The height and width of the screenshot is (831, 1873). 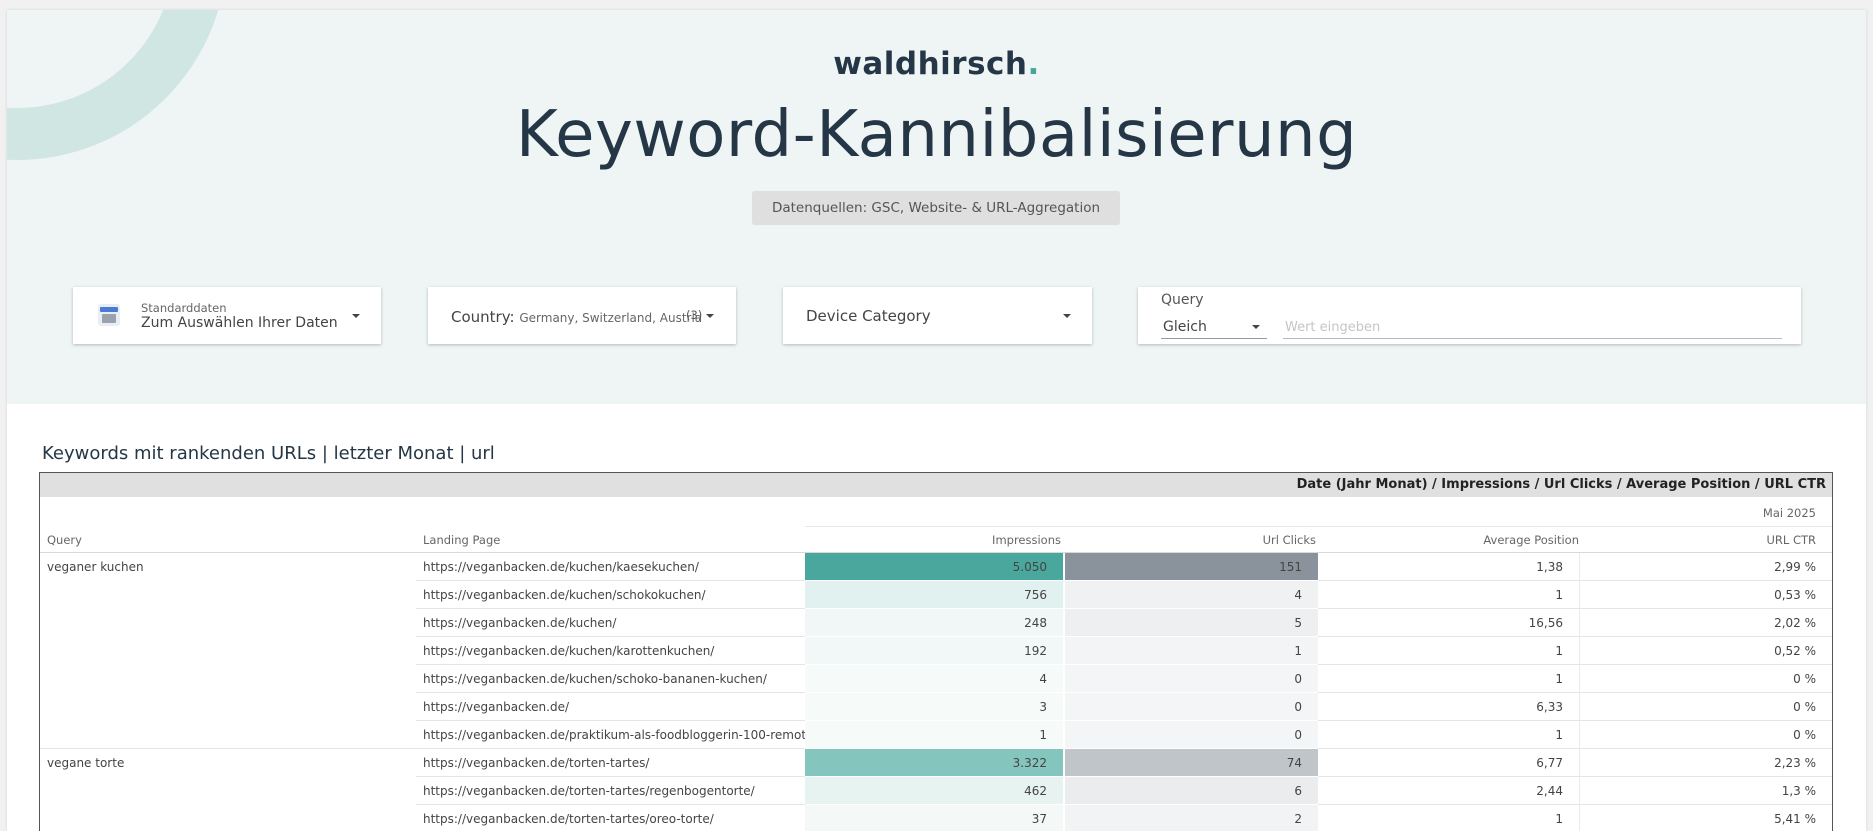 What do you see at coordinates (936, 135) in the screenshot?
I see `page-title: Keyword-Kannibalisierung` at bounding box center [936, 135].